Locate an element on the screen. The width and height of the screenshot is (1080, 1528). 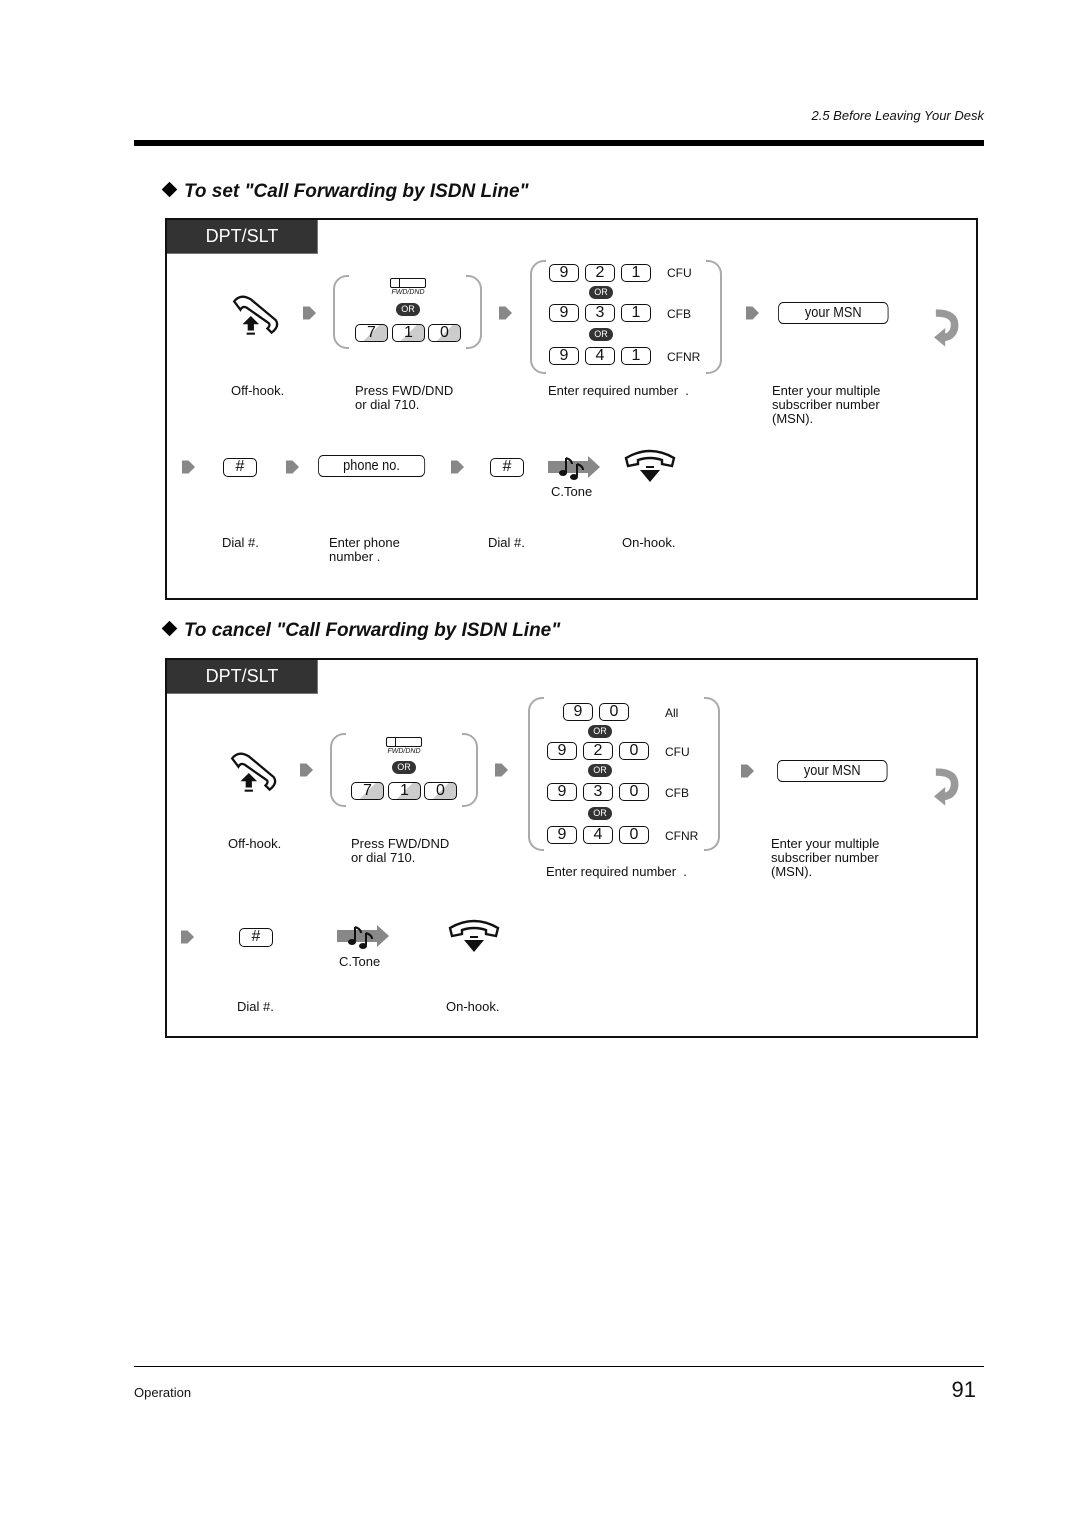
set-section-title-text: To set "Call Forwarding by ISDN Line" is located at coordinates (356, 191).